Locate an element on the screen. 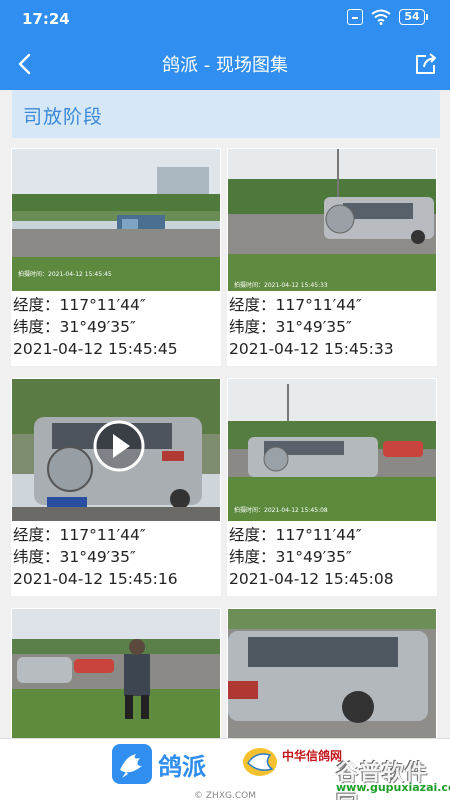  status-icons: 54 is located at coordinates (387, 17).